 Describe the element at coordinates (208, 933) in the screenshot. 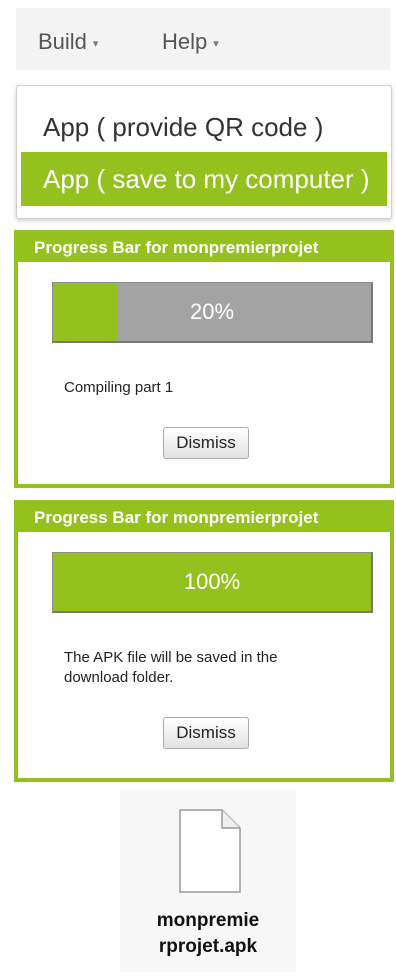

I see `file-name: monpremie rprojet.apk` at that location.